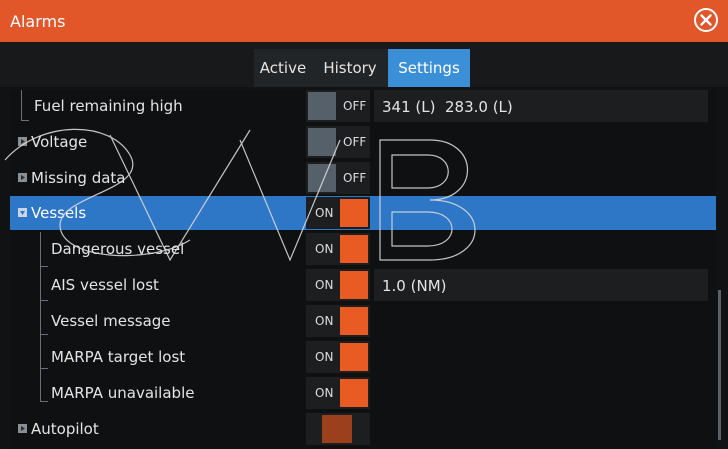 This screenshot has height=449, width=728. Describe the element at coordinates (59, 142) in the screenshot. I see `row-label: Voltage` at that location.